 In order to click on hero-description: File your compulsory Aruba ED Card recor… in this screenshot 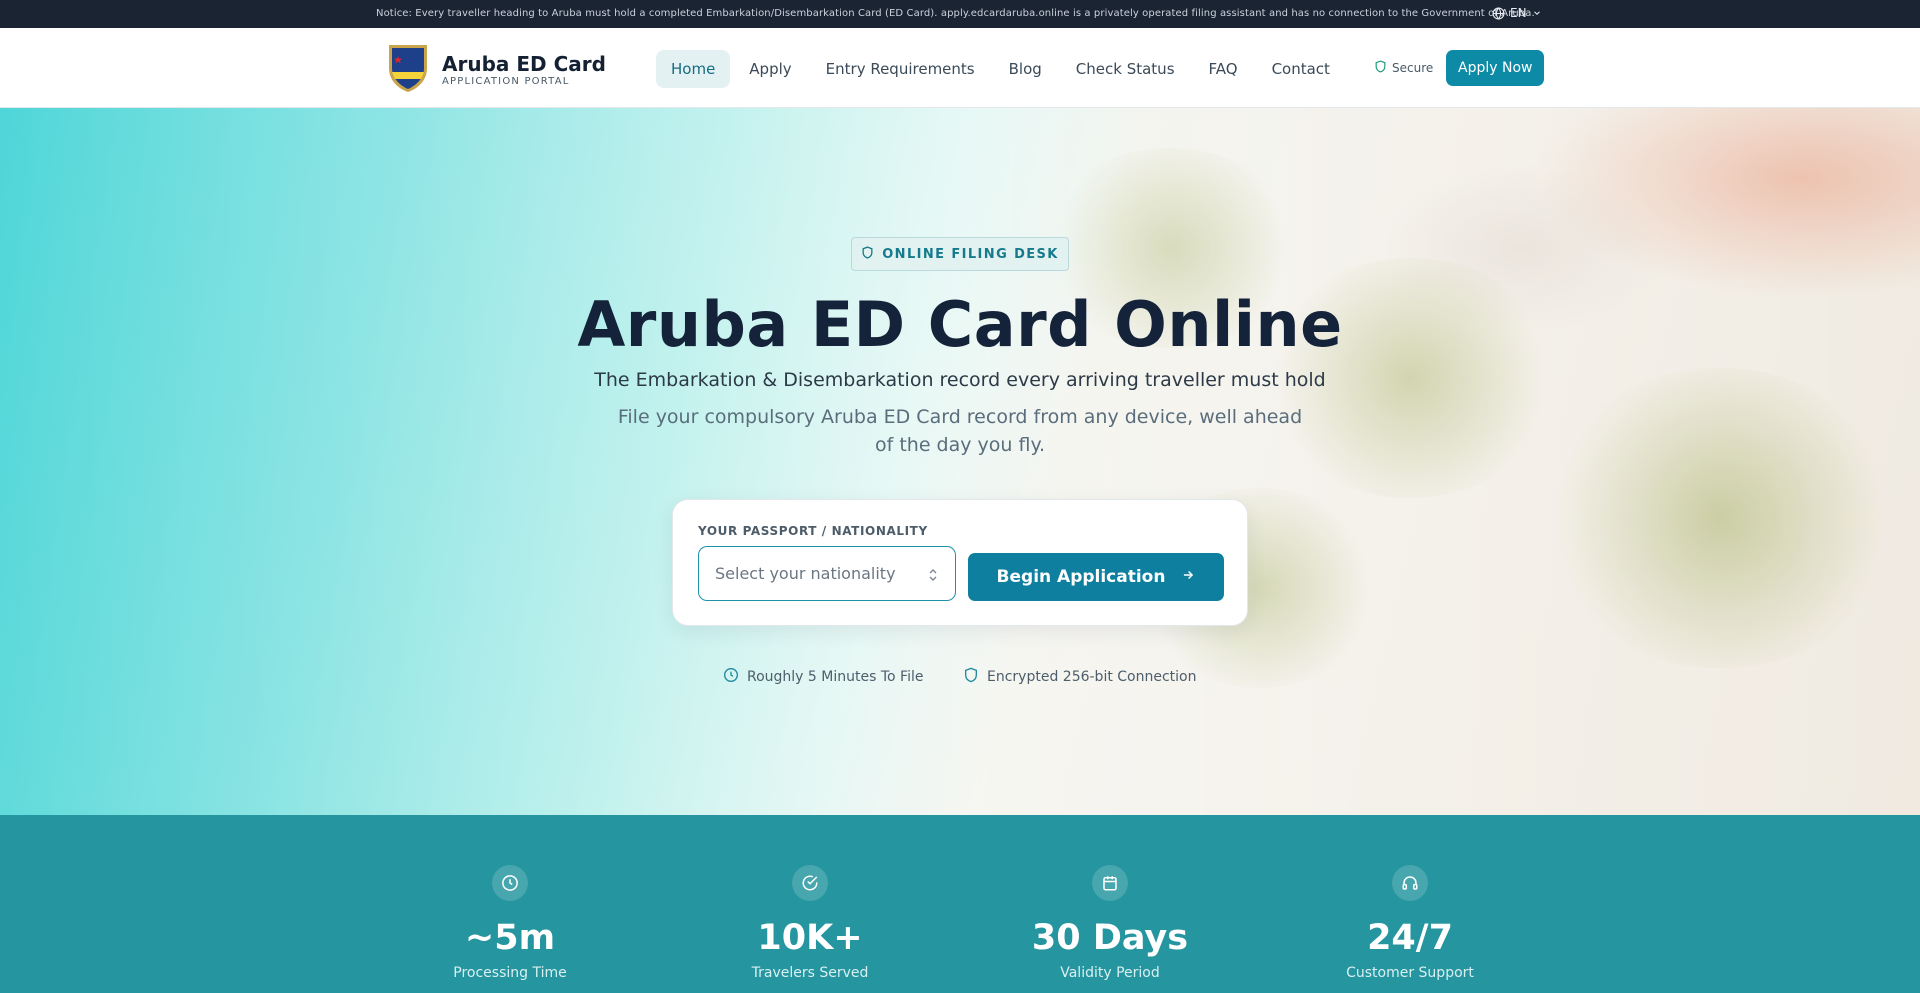, I will do `click(960, 431)`.